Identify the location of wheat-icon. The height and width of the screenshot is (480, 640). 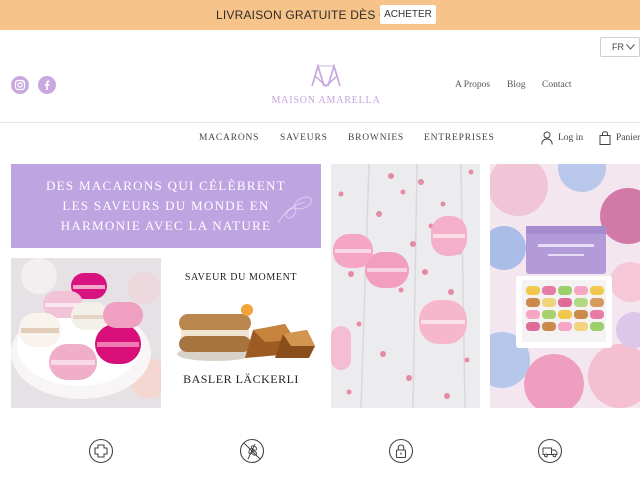
(252, 451).